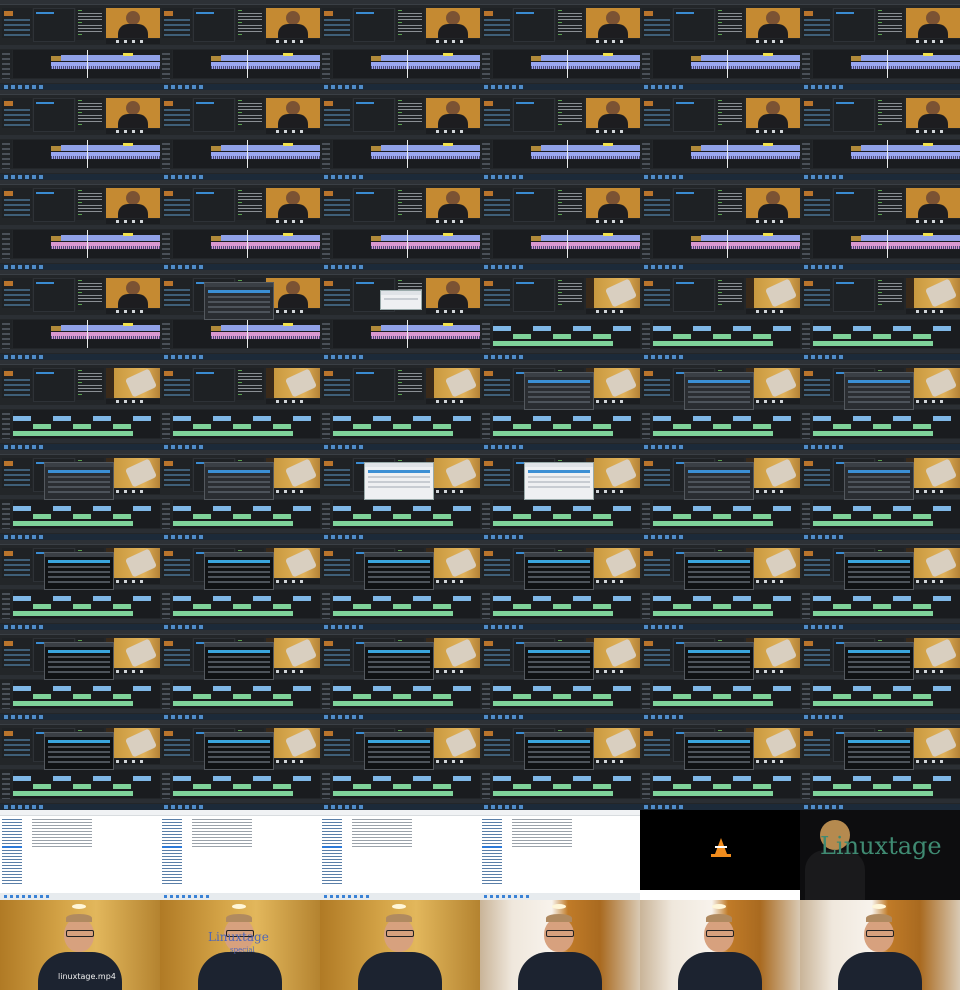  What do you see at coordinates (6, 425) in the screenshot?
I see `track-headers` at bounding box center [6, 425].